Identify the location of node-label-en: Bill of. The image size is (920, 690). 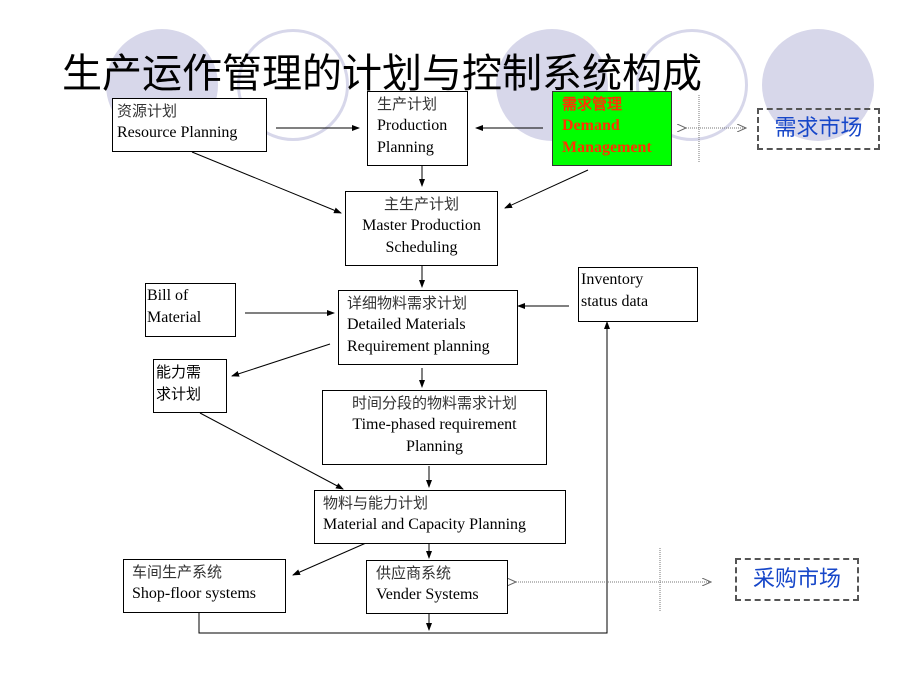
(168, 295).